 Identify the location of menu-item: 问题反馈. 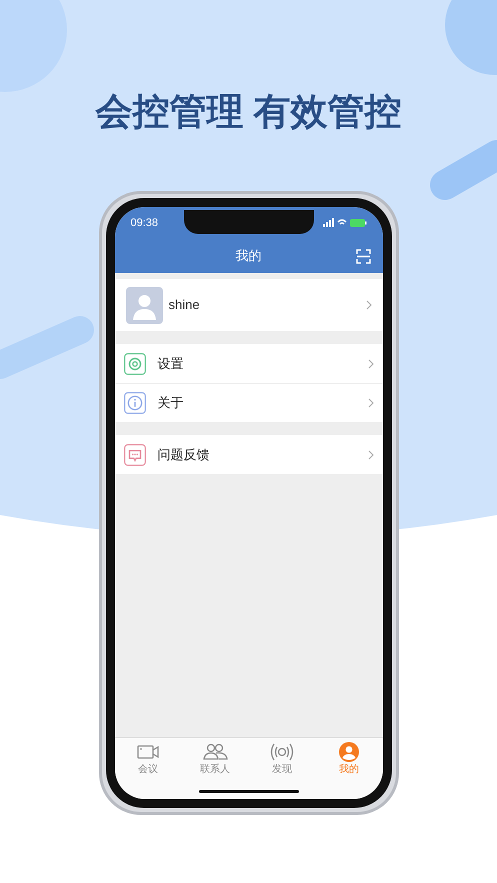
(248, 454).